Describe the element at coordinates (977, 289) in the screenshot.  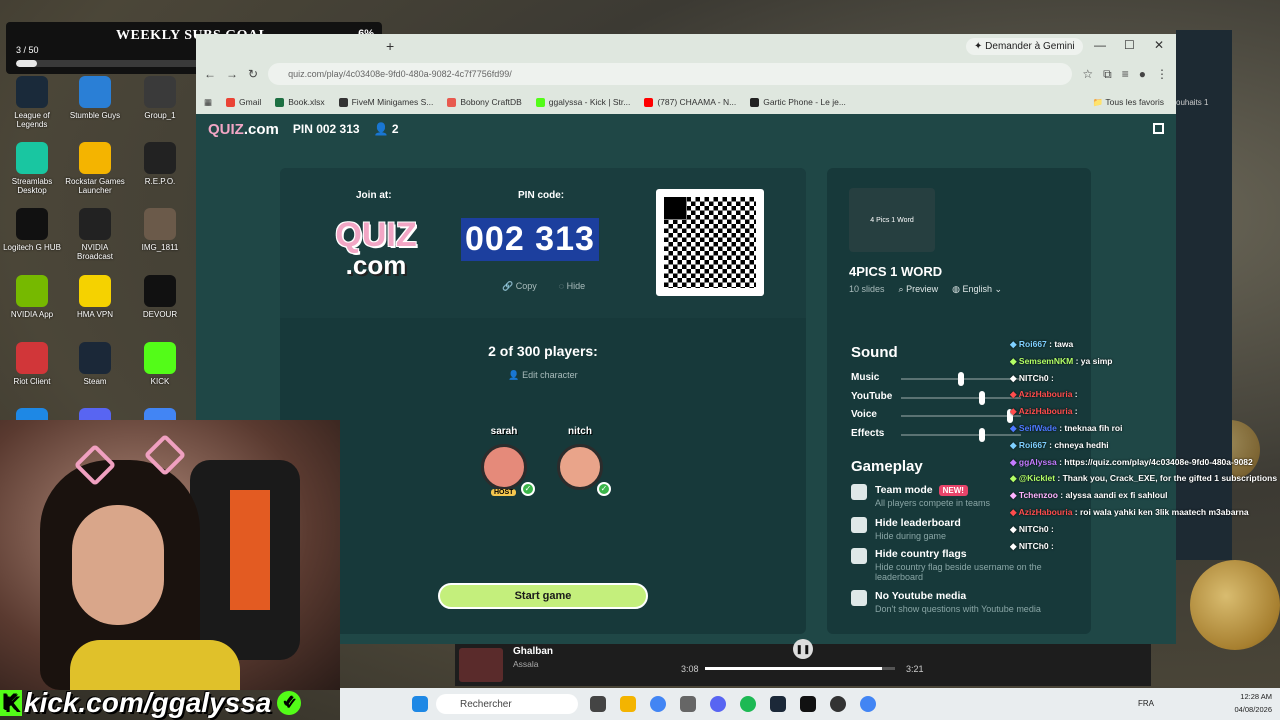
I see `language-select: ◍ English ⌄` at that location.